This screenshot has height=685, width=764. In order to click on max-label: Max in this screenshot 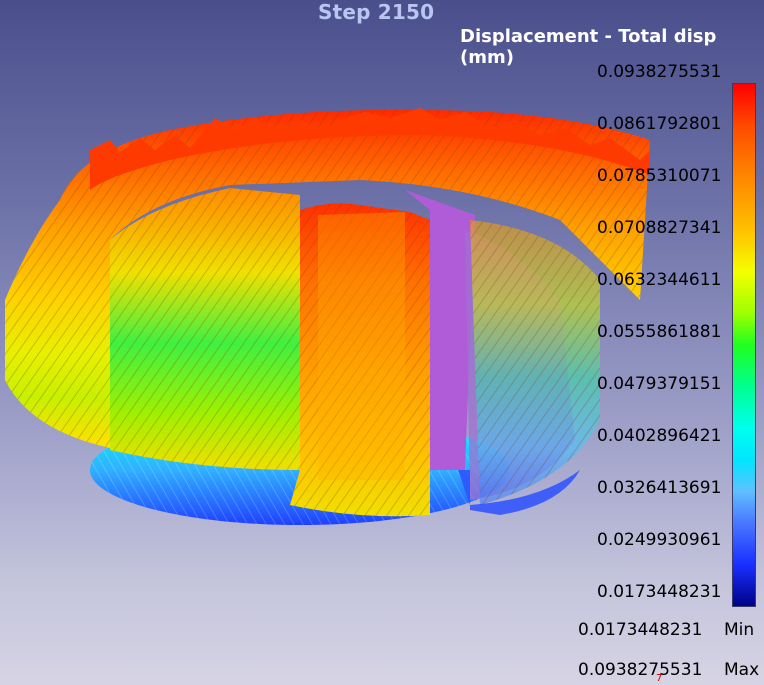, I will do `click(742, 670)`.